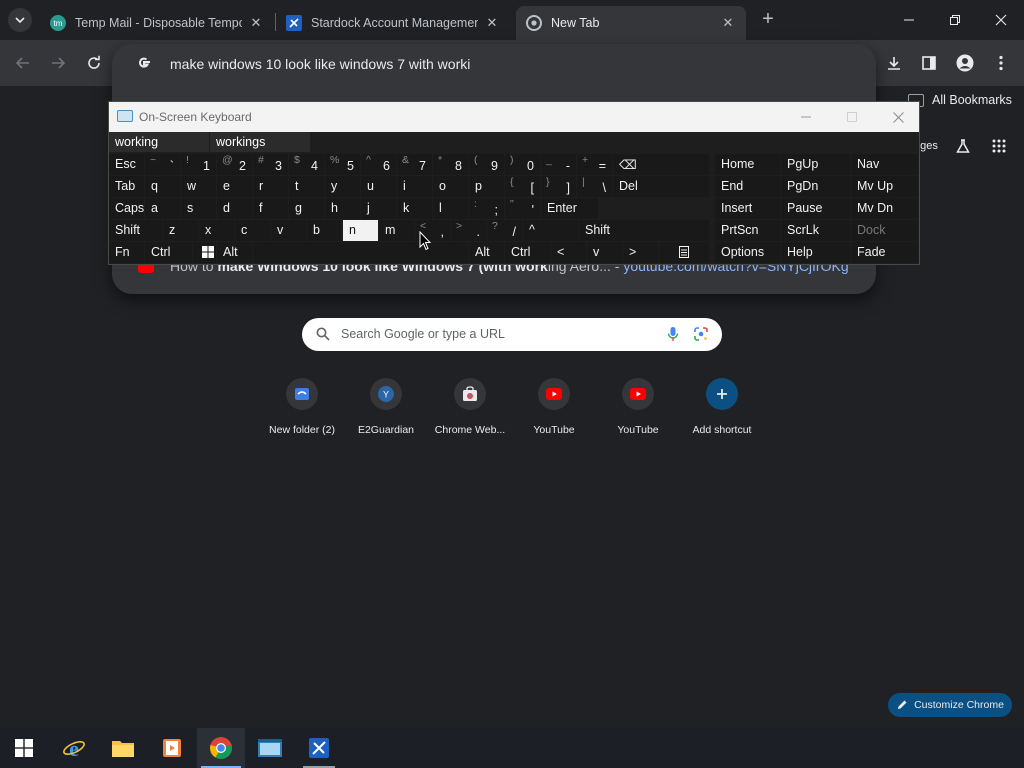  I want to click on tab-stardock: Stardock Account Managemen ✕, so click(393, 23).